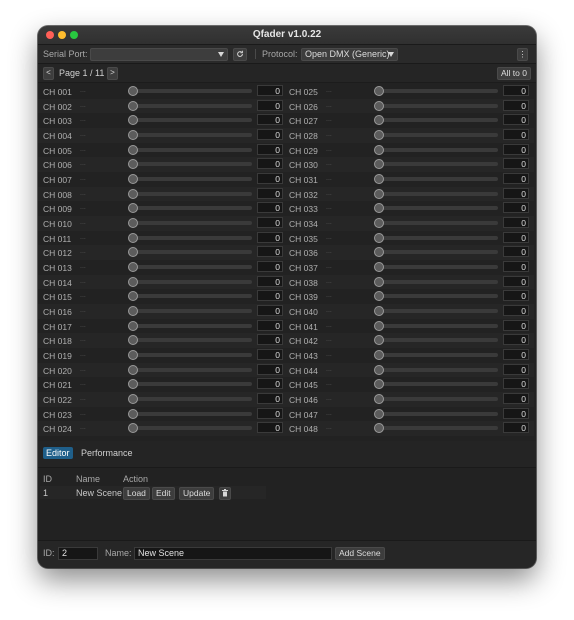 This screenshot has width=574, height=620. Describe the element at coordinates (349, 54) in the screenshot. I see `protocol-select: Open DMX (Generic)` at that location.